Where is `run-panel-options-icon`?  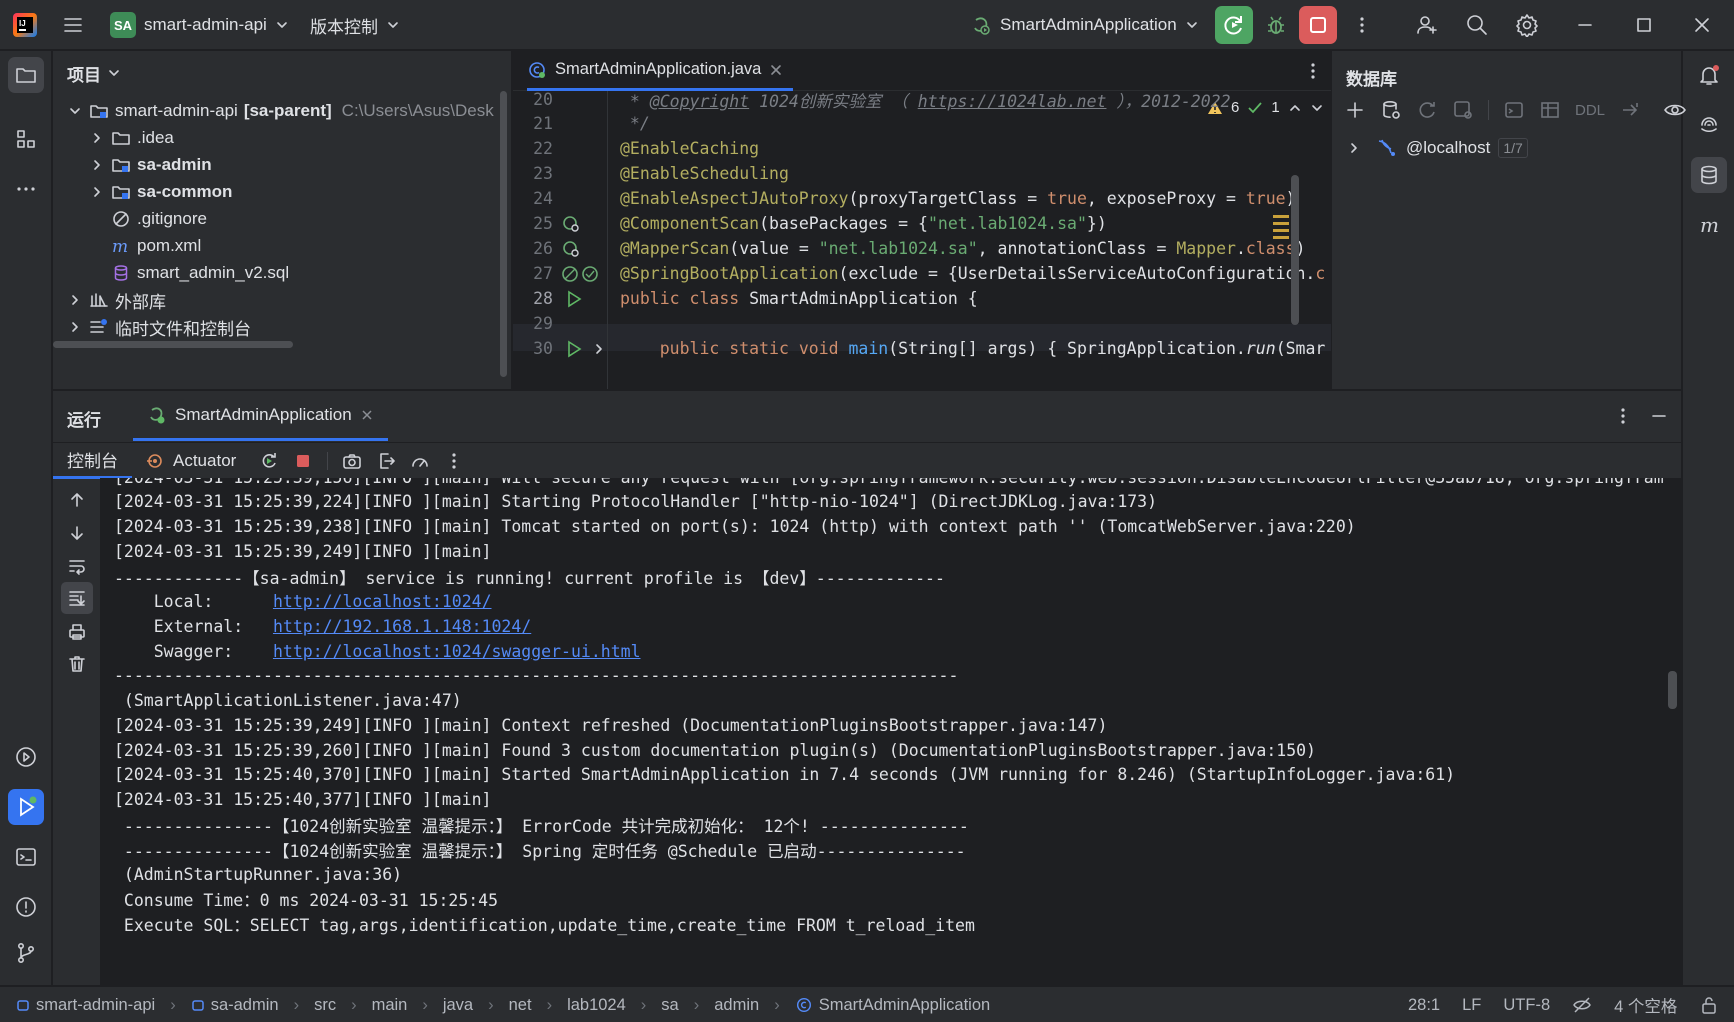
run-panel-options-icon is located at coordinates (1623, 416).